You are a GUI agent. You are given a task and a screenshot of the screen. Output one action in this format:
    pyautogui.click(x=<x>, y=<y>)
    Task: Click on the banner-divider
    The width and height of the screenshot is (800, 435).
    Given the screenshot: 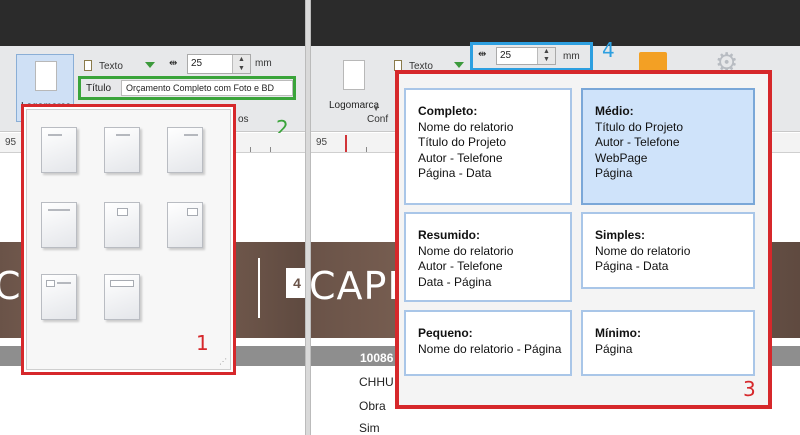 What is the action you would take?
    pyautogui.click(x=259, y=288)
    